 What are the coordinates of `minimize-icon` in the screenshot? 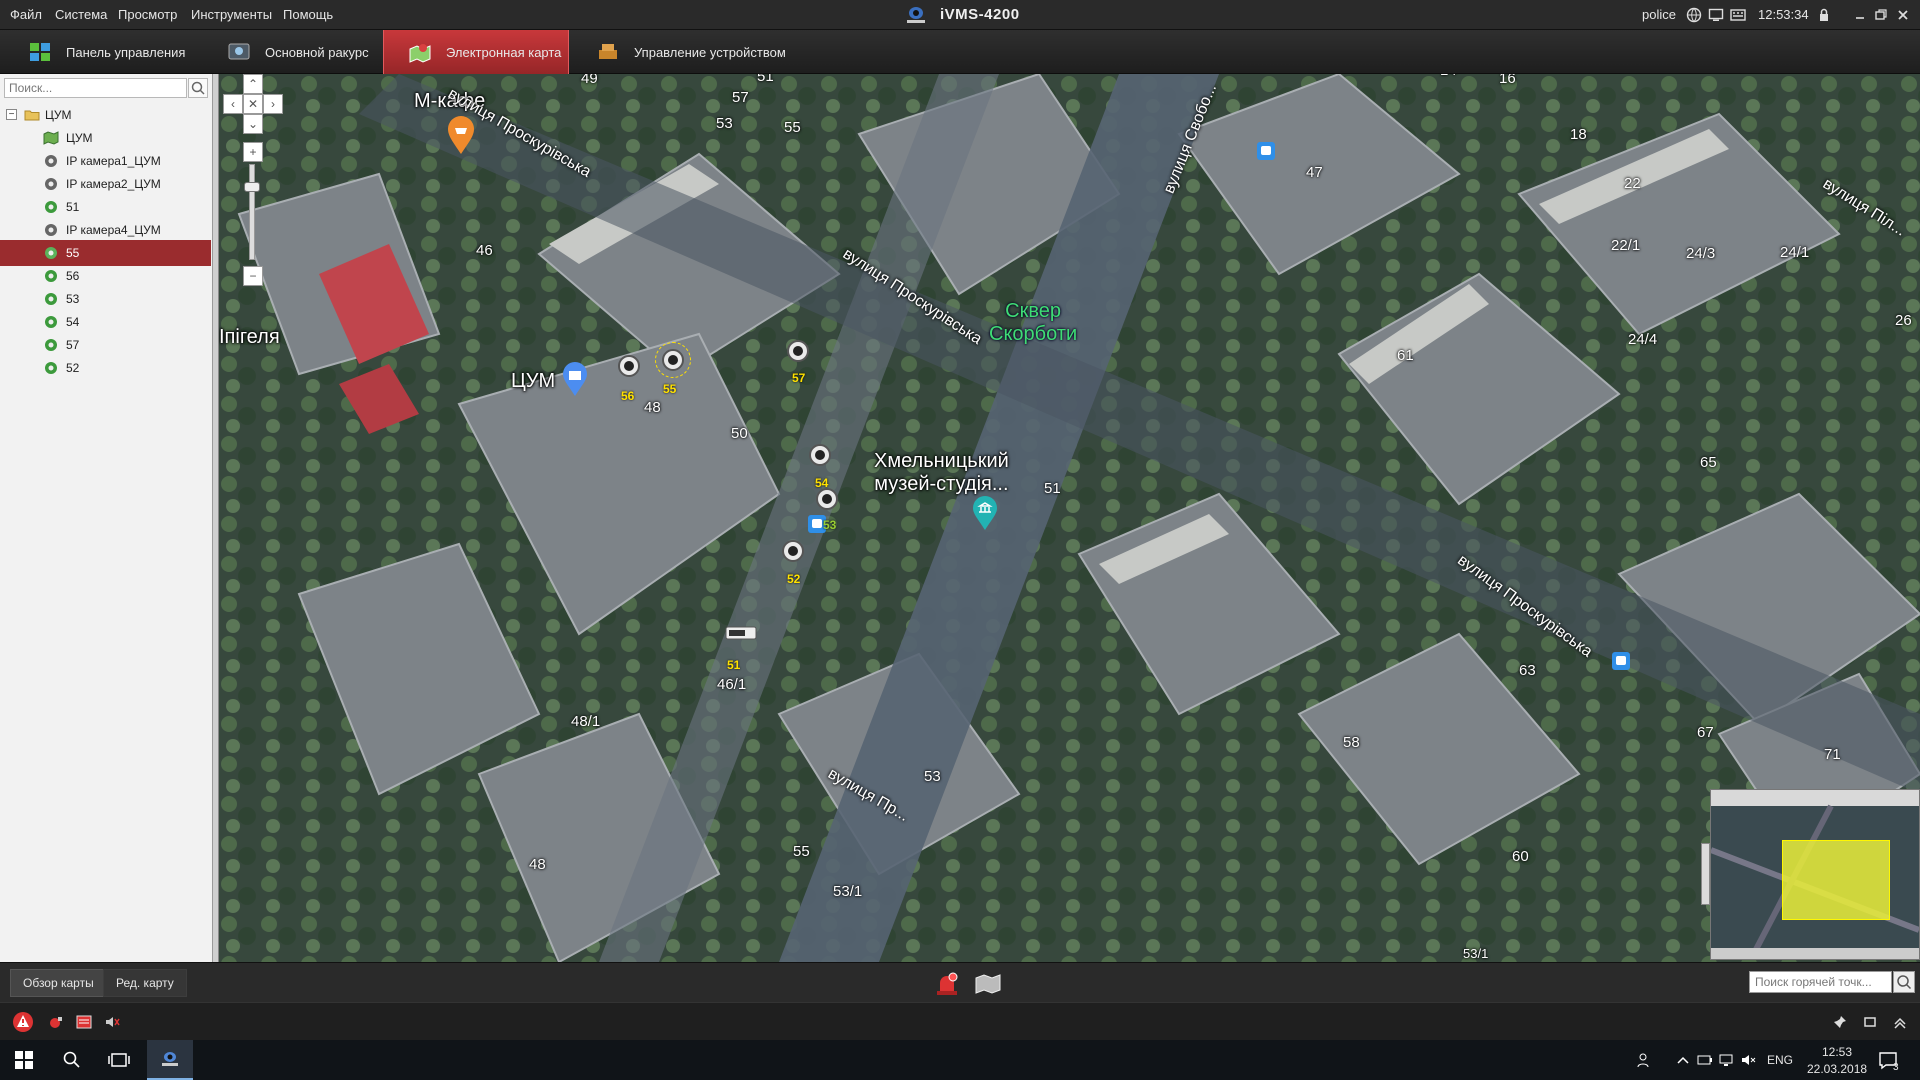 It's located at (1860, 15).